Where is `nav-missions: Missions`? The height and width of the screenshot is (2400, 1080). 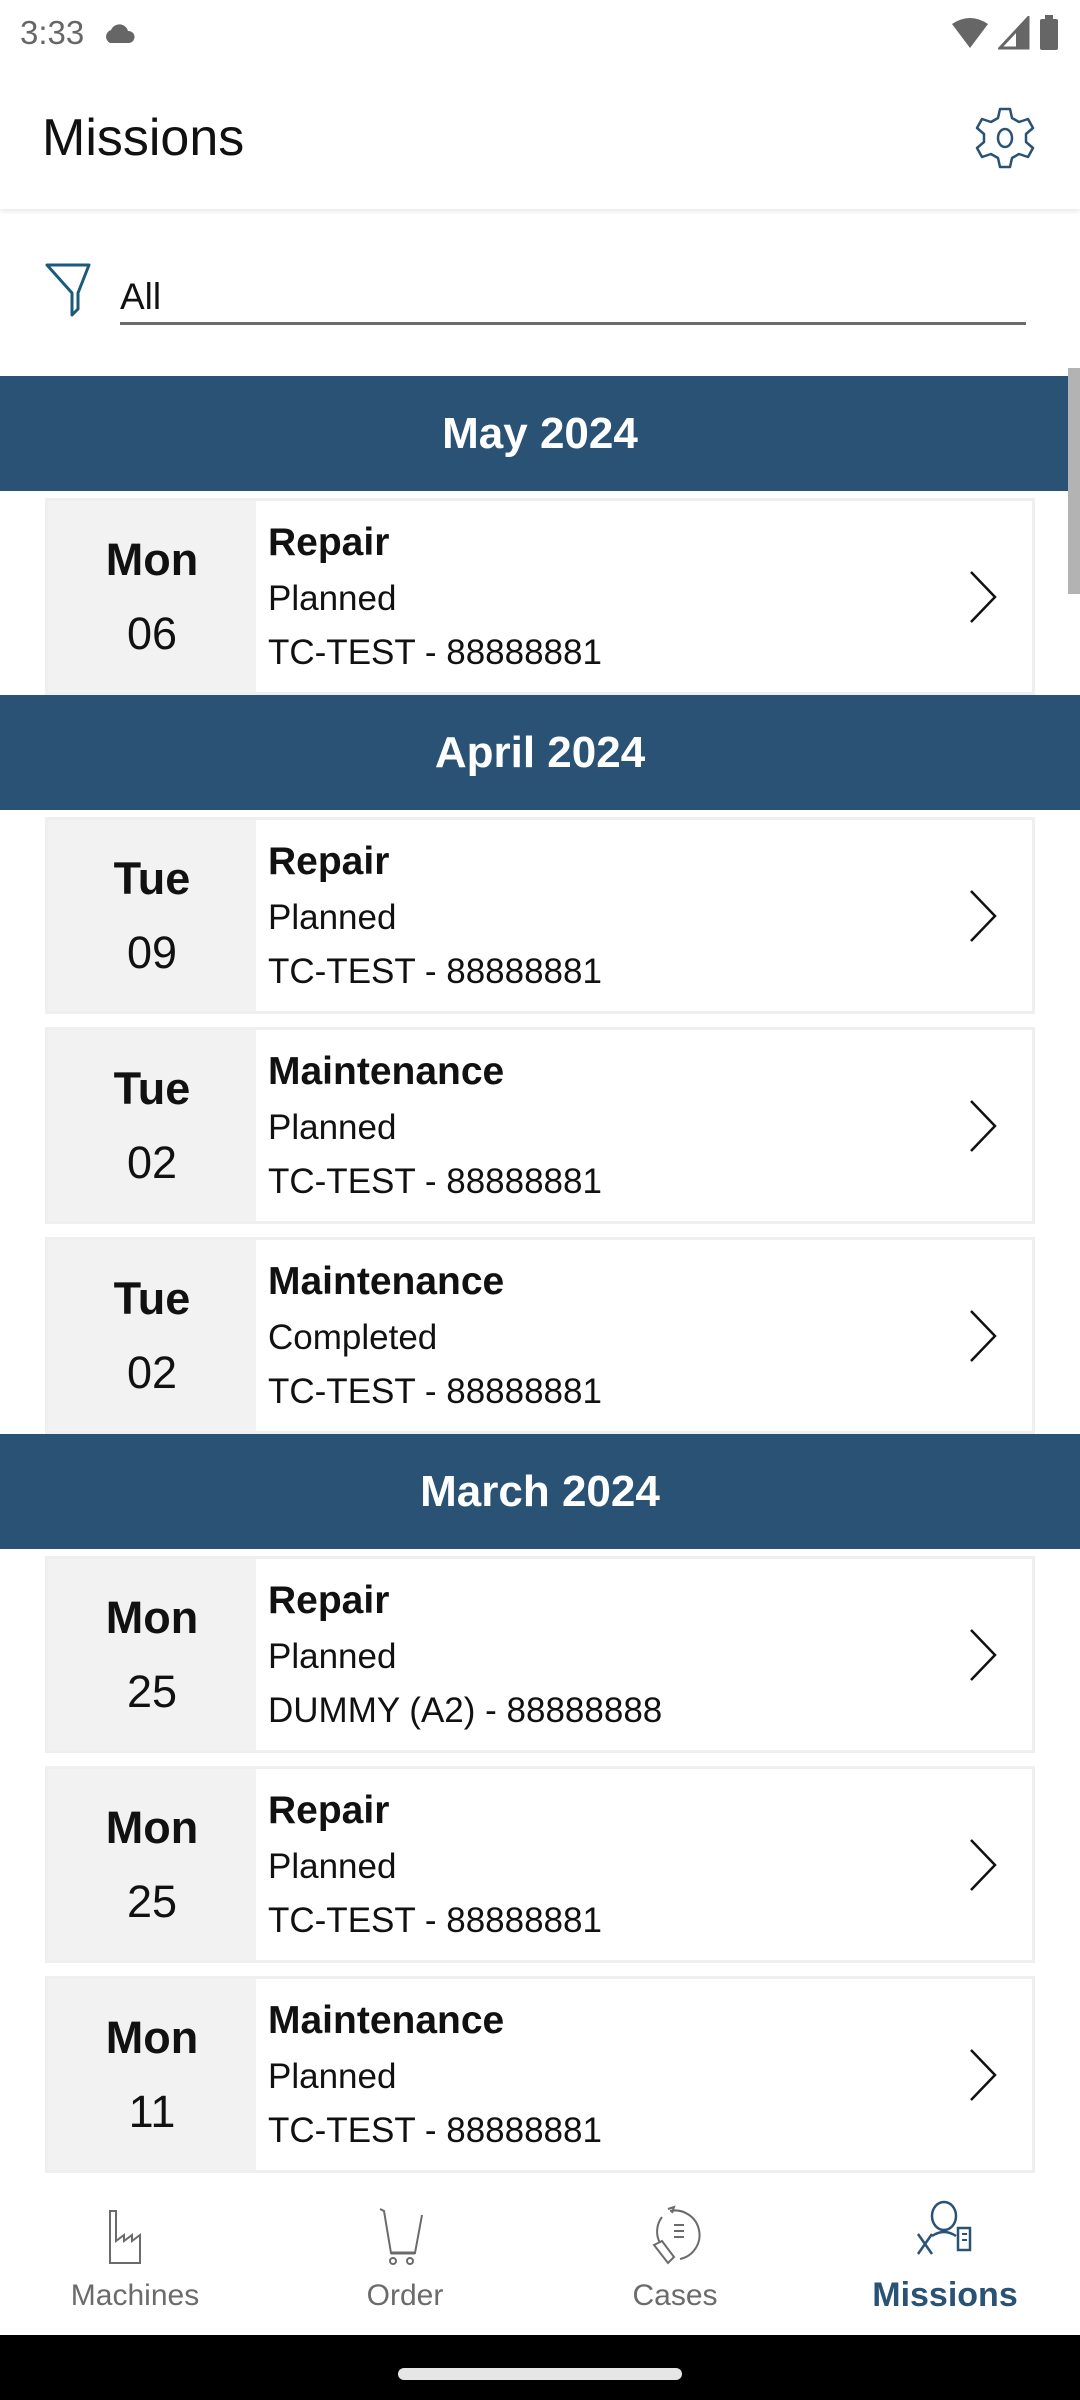 nav-missions: Missions is located at coordinates (945, 2256).